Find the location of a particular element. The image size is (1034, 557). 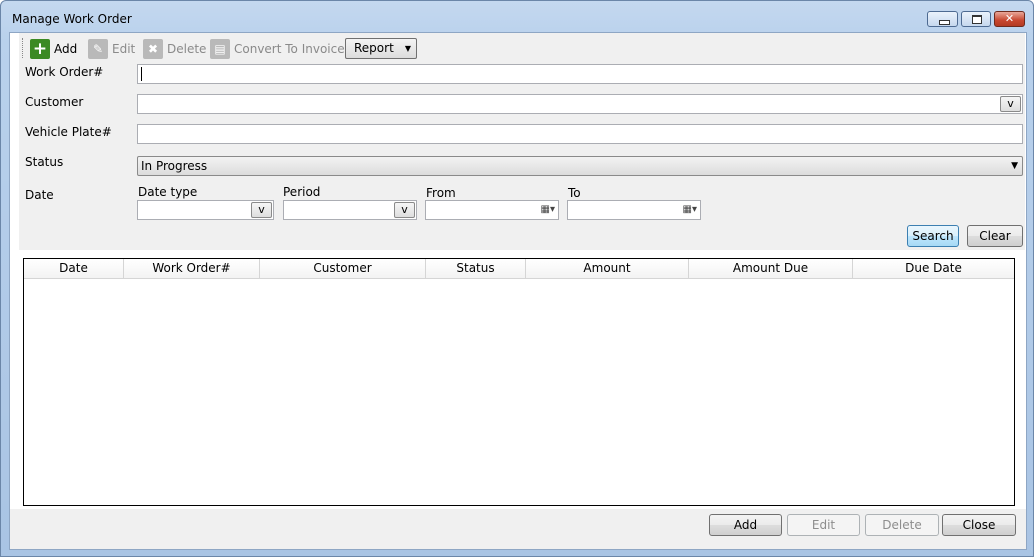

from-date-picker: ▦▾ is located at coordinates (492, 210).